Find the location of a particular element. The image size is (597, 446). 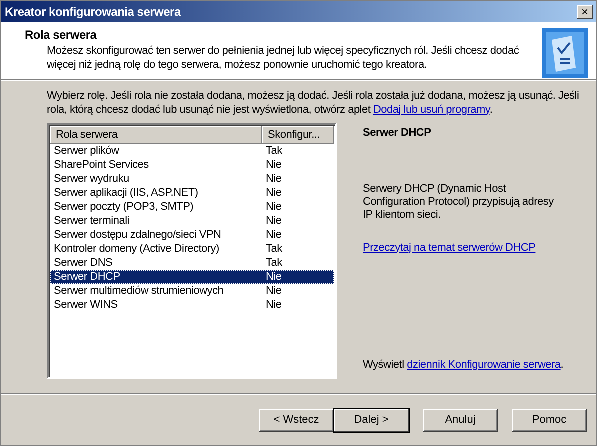

column-header: Rola serwera is located at coordinates (156, 135).